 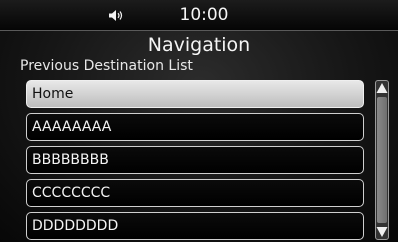 I want to click on speaker-icon, so click(x=116, y=15).